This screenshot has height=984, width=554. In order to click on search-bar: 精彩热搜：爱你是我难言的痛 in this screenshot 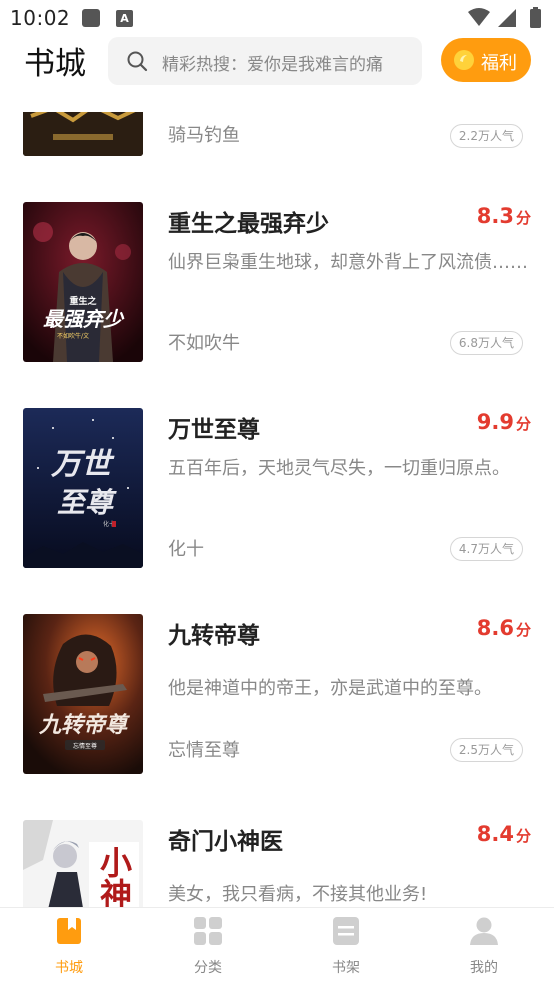, I will do `click(265, 61)`.